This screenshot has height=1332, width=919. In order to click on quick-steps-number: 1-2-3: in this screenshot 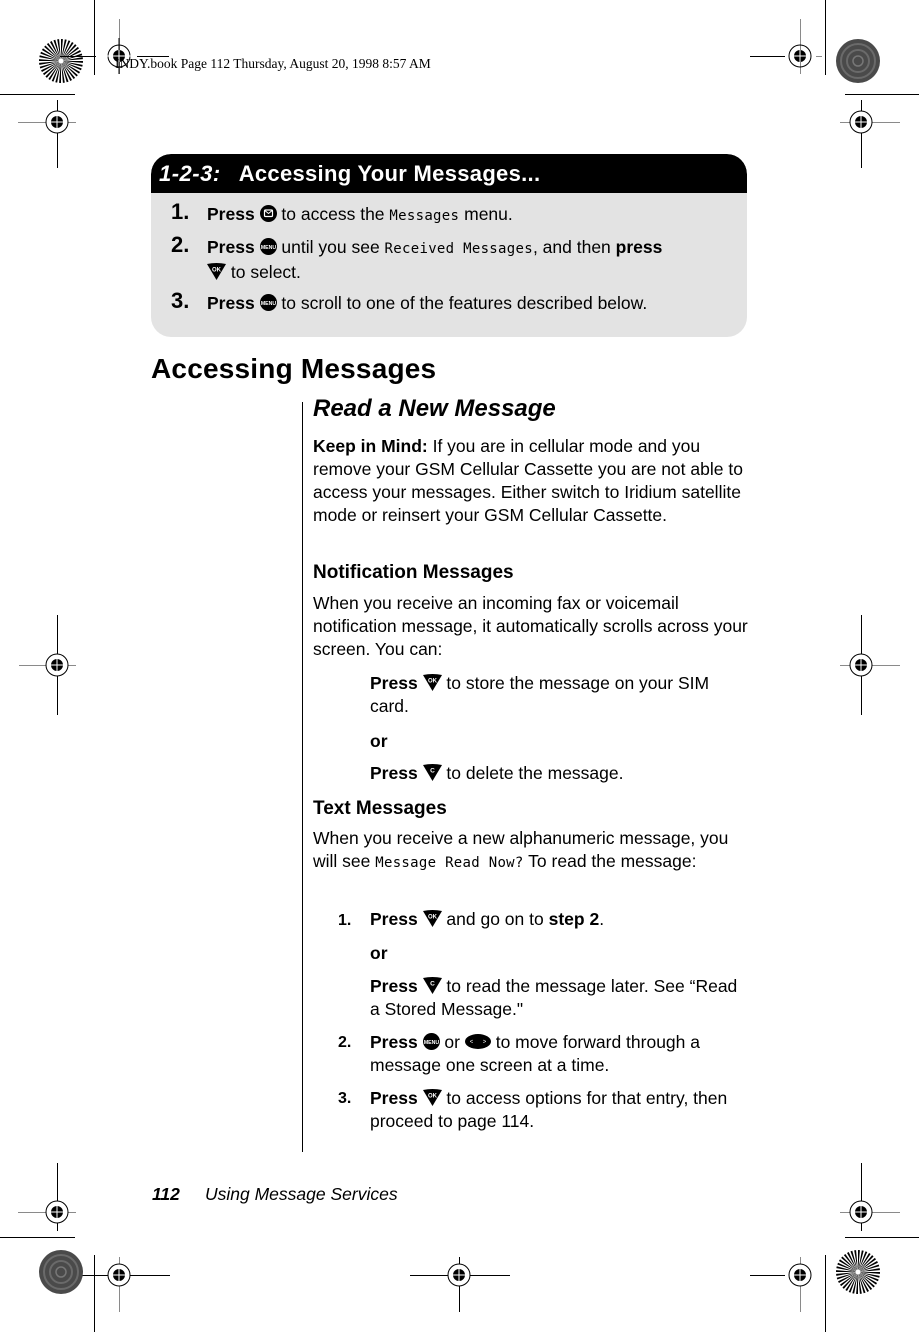, I will do `click(190, 173)`.